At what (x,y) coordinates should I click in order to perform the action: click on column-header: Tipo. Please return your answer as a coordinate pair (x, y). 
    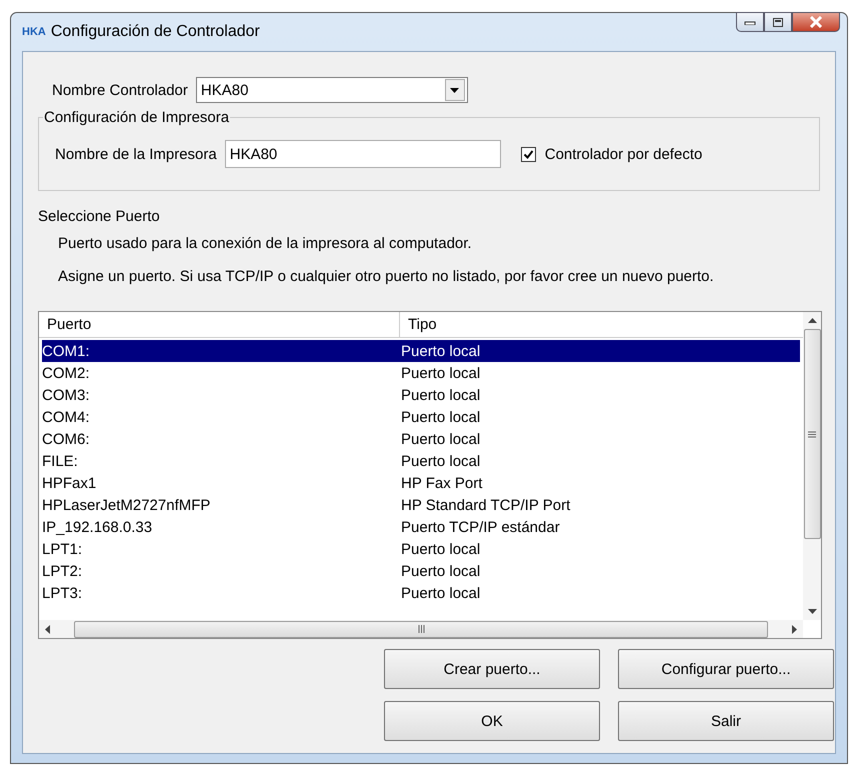
    Looking at the image, I should click on (601, 324).